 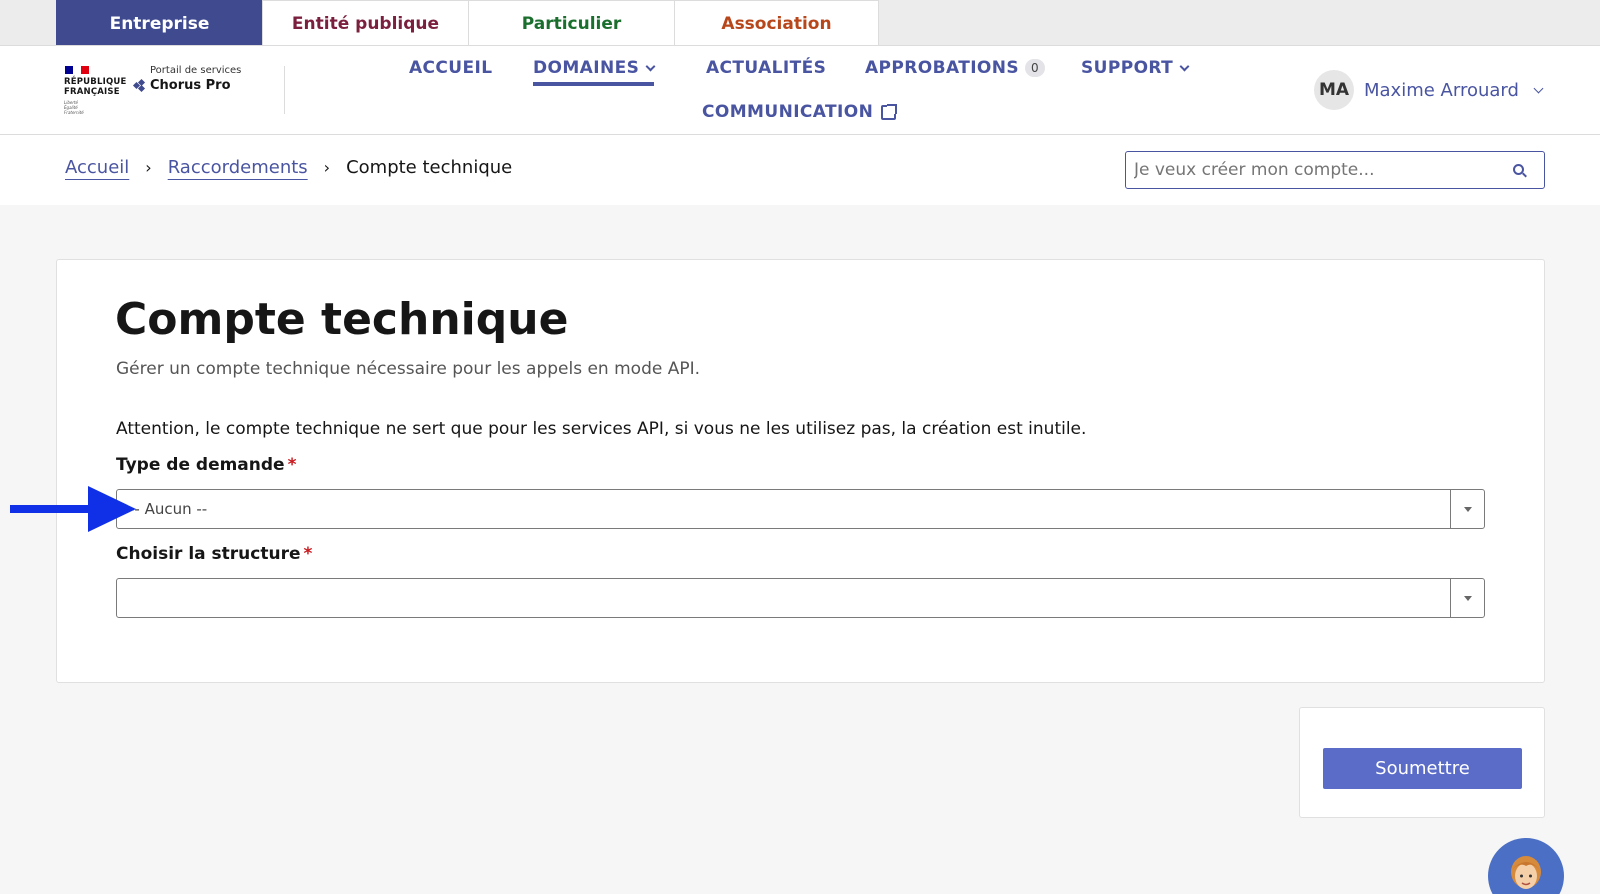 What do you see at coordinates (190, 85) in the screenshot?
I see `app-name-text: Chorus Pro` at bounding box center [190, 85].